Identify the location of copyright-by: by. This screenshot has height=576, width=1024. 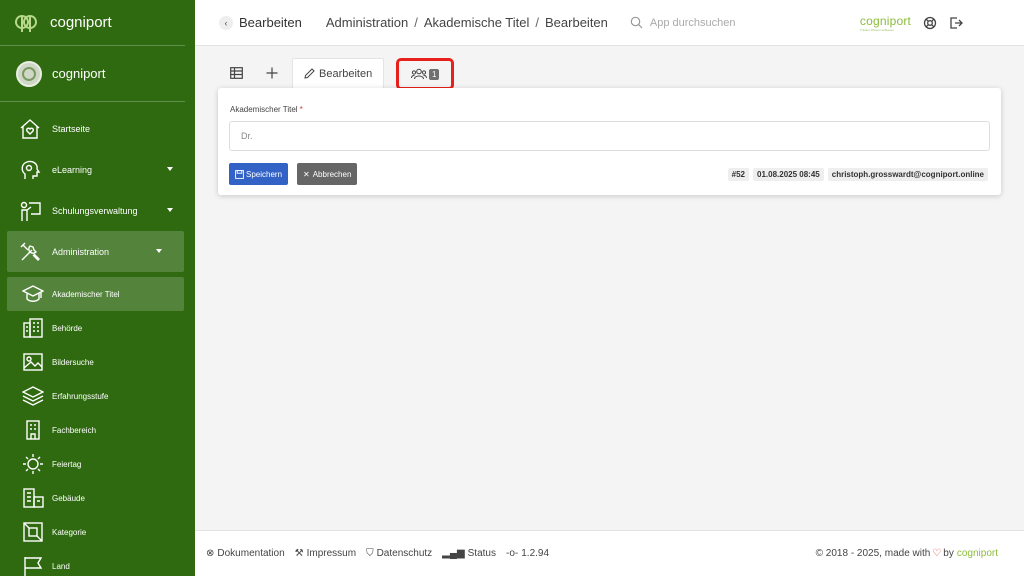
(948, 553).